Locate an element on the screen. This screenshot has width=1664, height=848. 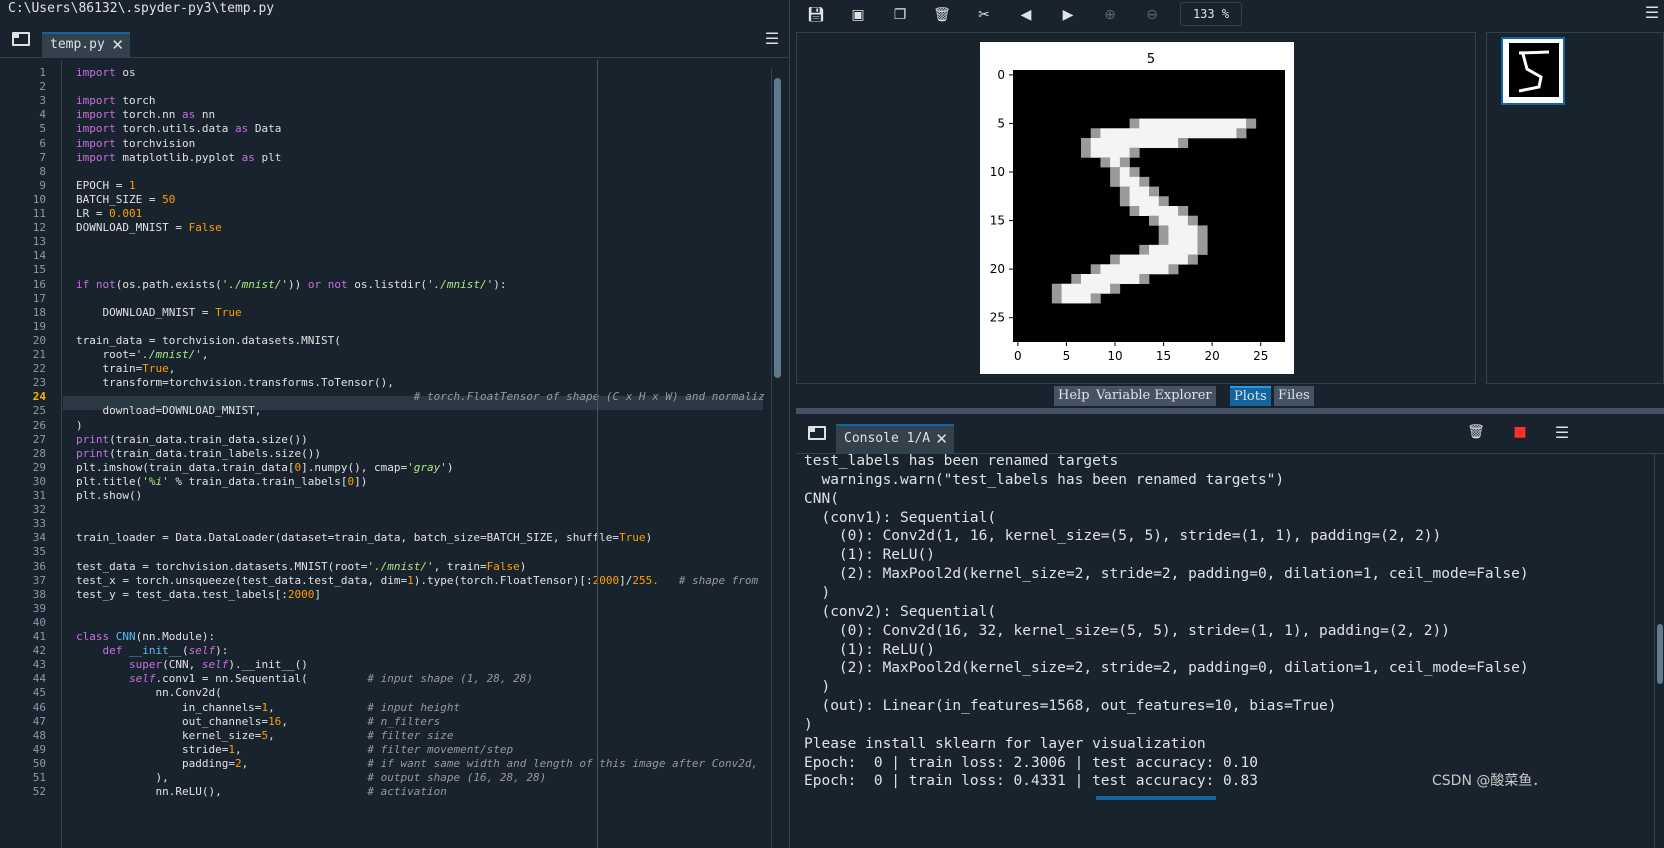
plot-thumbnail is located at coordinates (1533, 71).